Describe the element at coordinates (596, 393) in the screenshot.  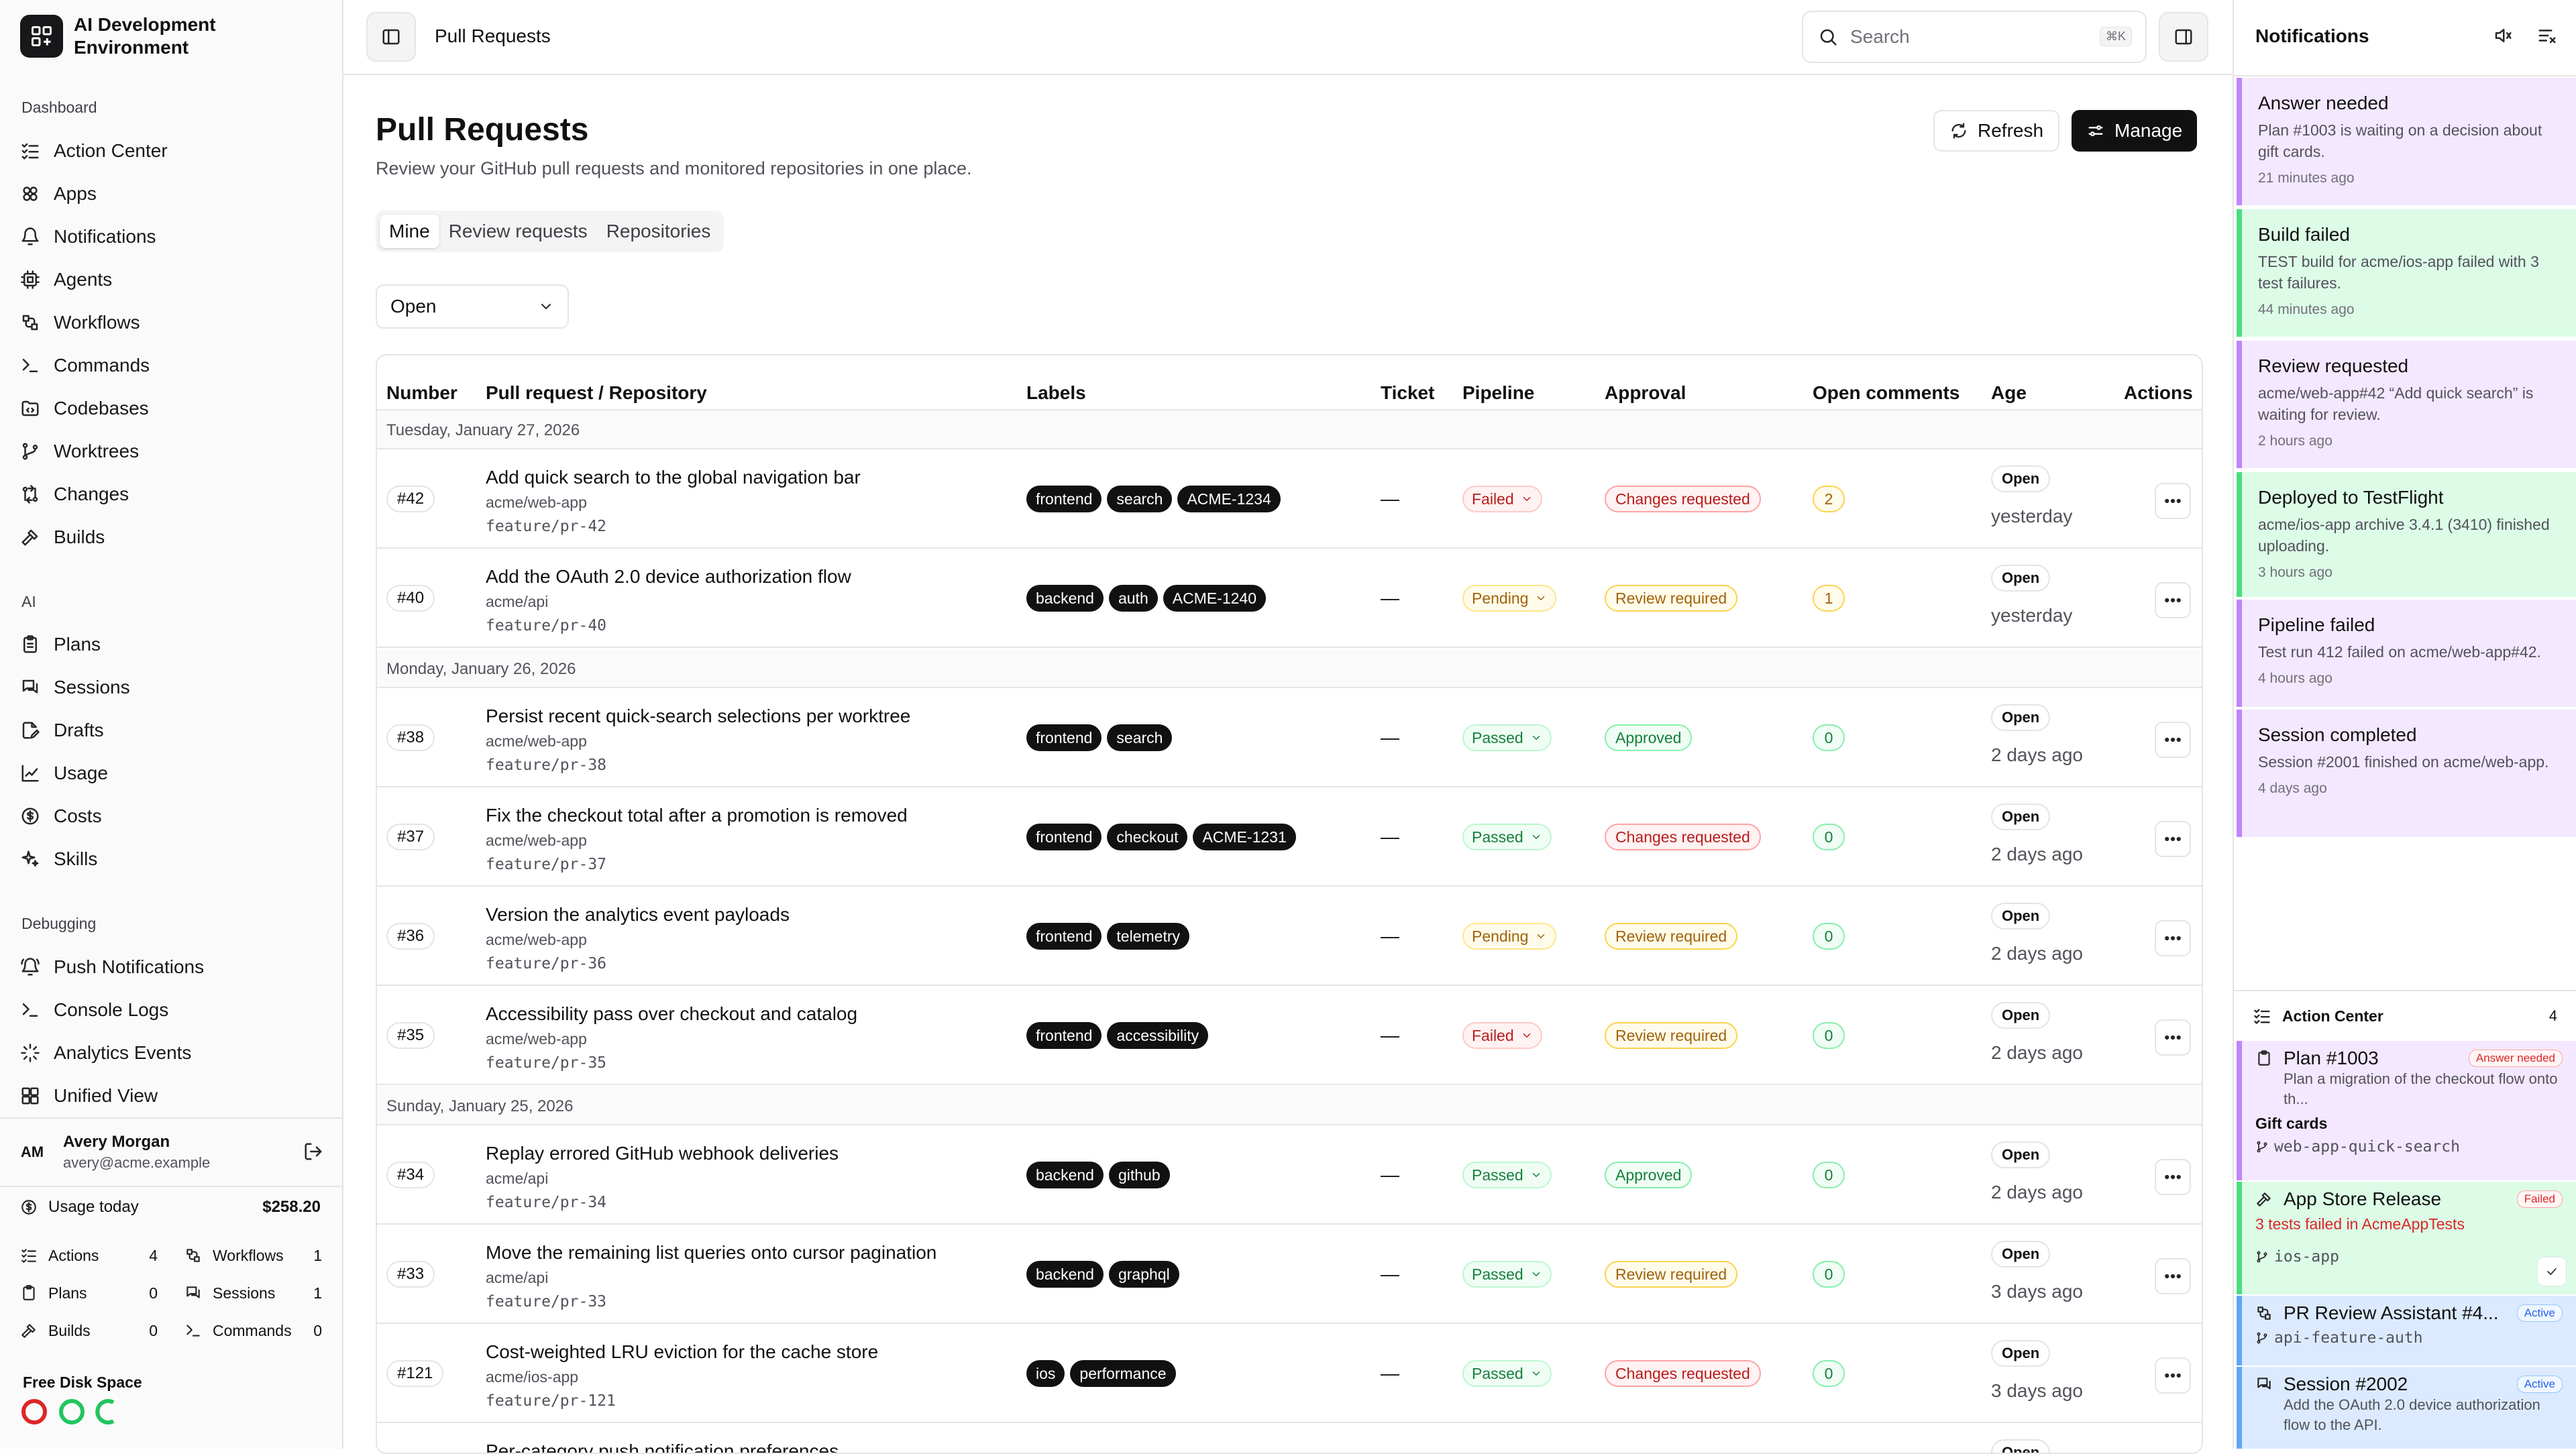
I see `column-header: Pull request / Repository` at that location.